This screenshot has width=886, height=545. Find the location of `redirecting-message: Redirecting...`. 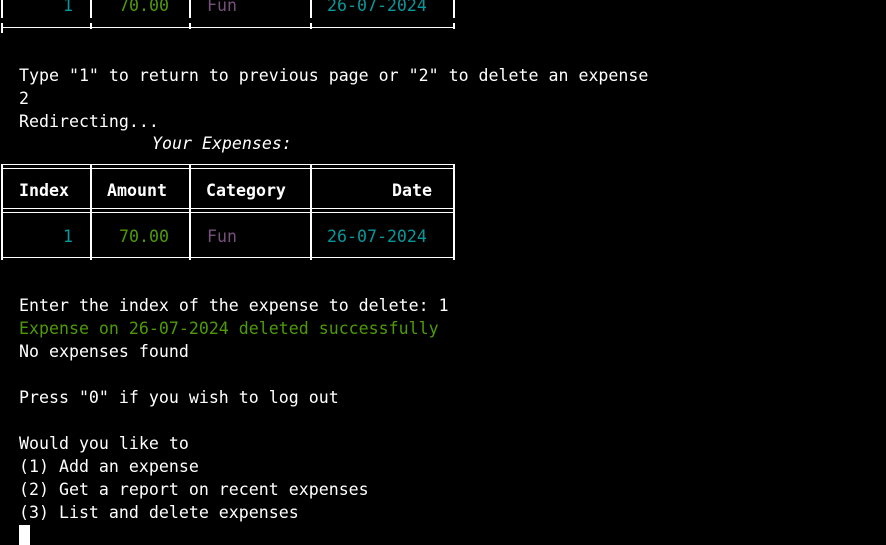

redirecting-message: Redirecting... is located at coordinates (89, 121).